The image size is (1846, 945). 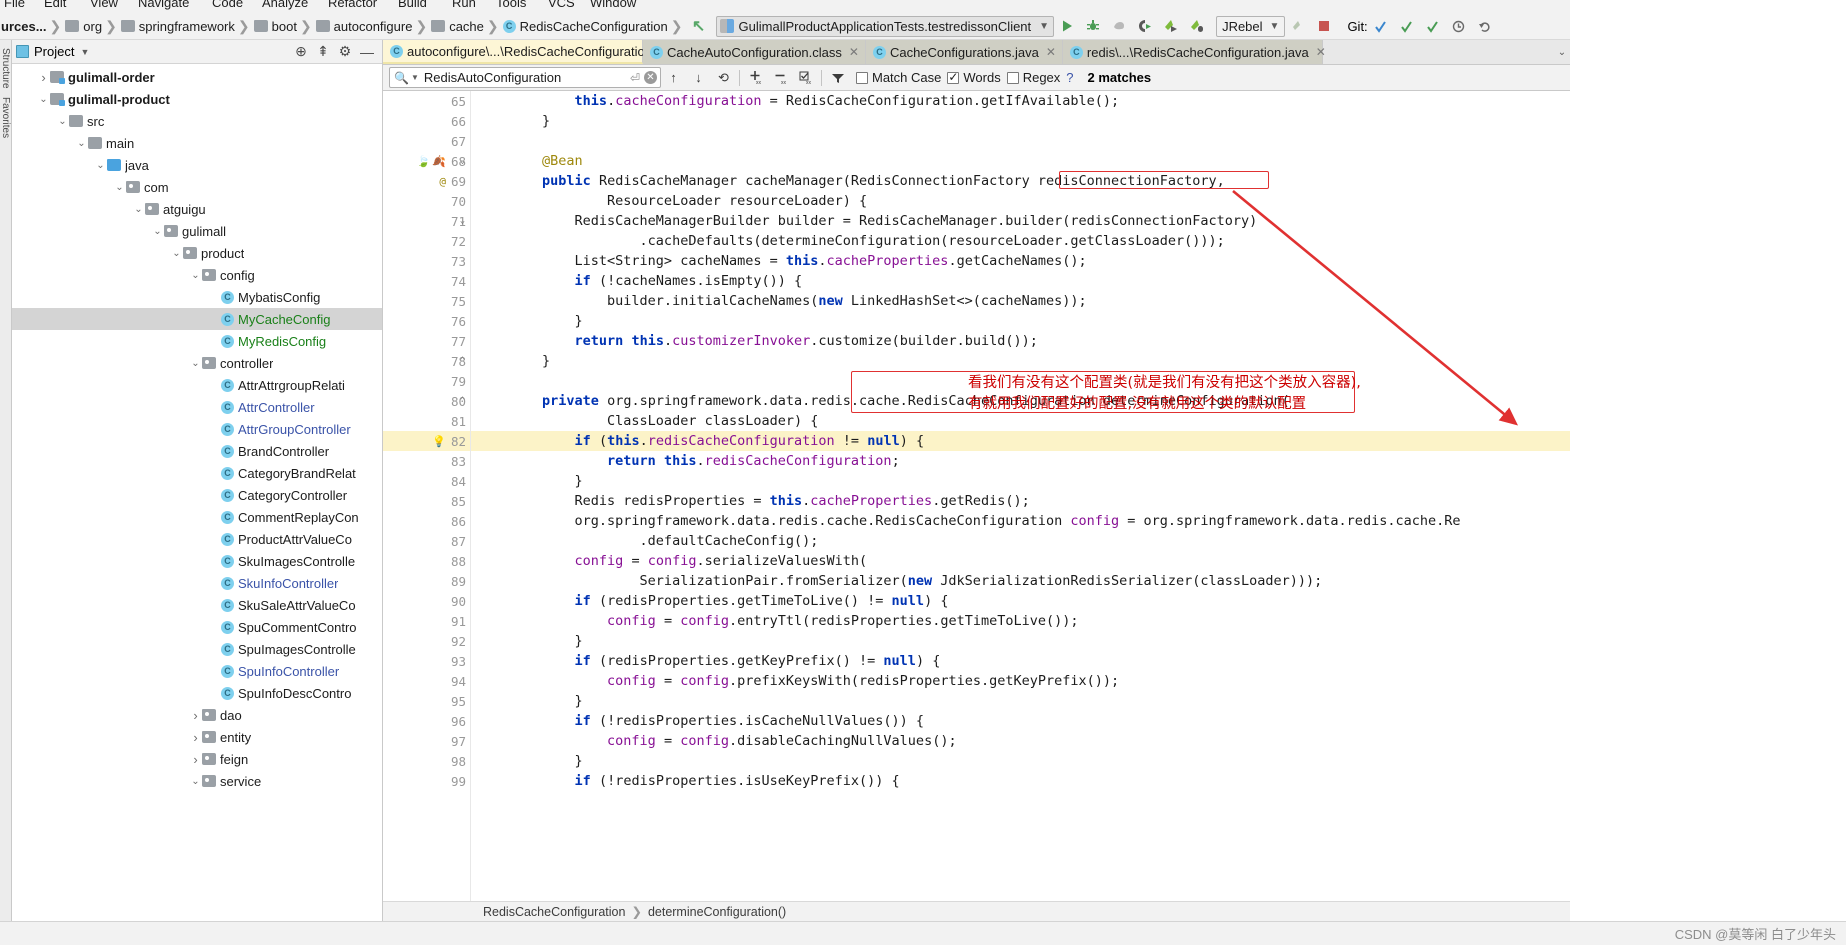 I want to click on gutter-line-66: 66, so click(x=426, y=121).